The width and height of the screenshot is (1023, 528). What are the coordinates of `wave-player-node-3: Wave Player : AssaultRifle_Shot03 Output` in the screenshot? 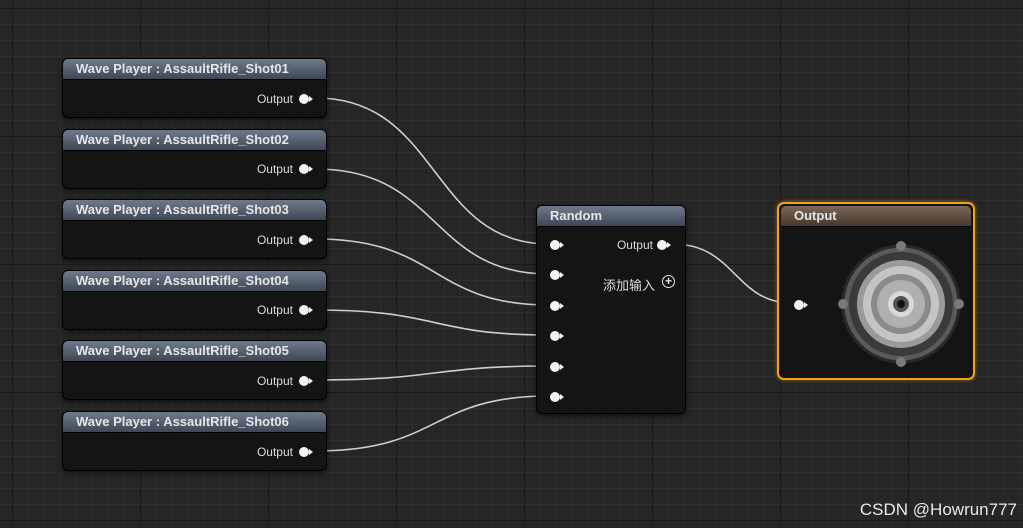 It's located at (194, 229).